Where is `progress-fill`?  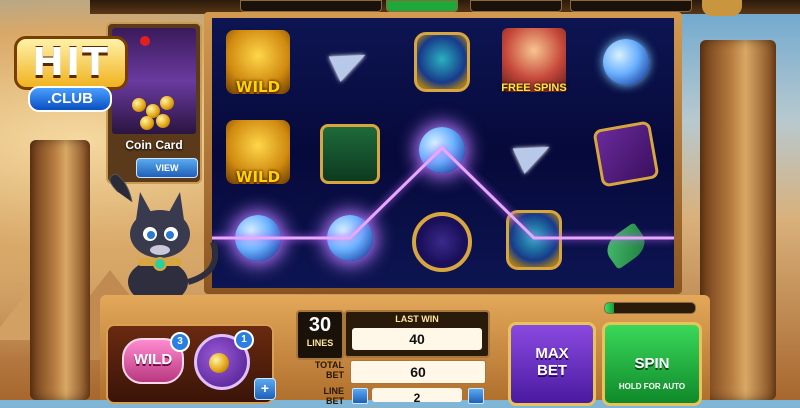
progress-fill is located at coordinates (609, 308).